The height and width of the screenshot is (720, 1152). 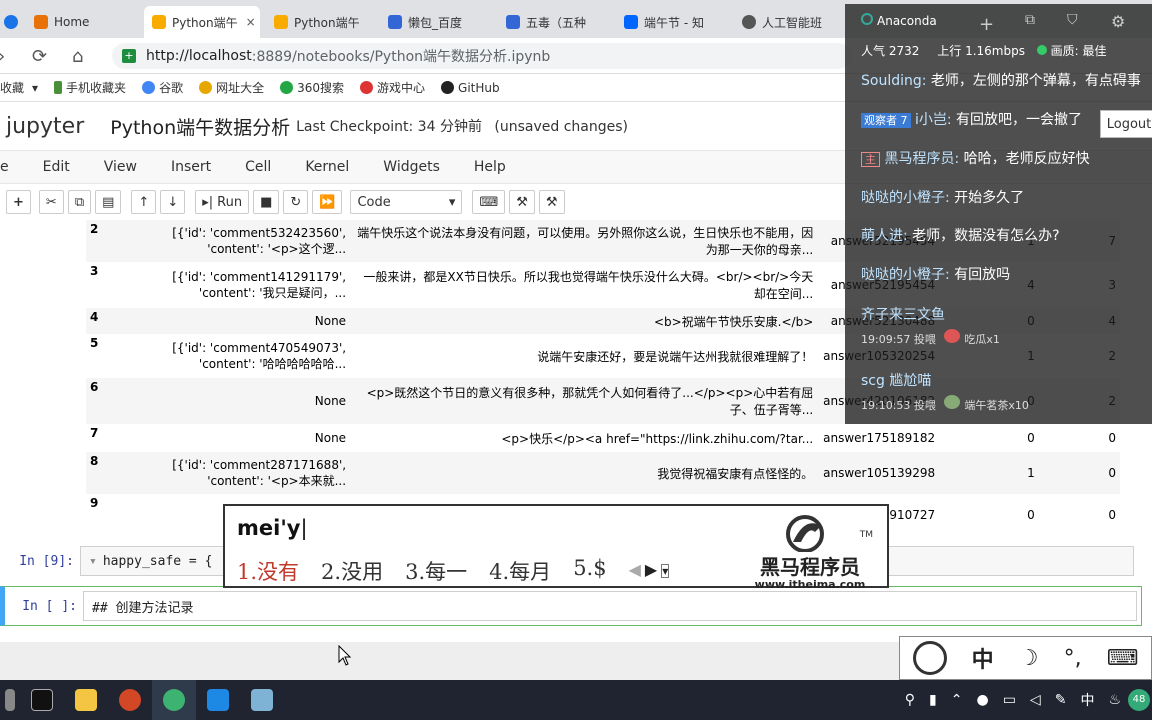 What do you see at coordinates (1001, 81) in the screenshot?
I see `chat-message: Soulding: 老师，左侧的那个弹幕，有点碍事` at bounding box center [1001, 81].